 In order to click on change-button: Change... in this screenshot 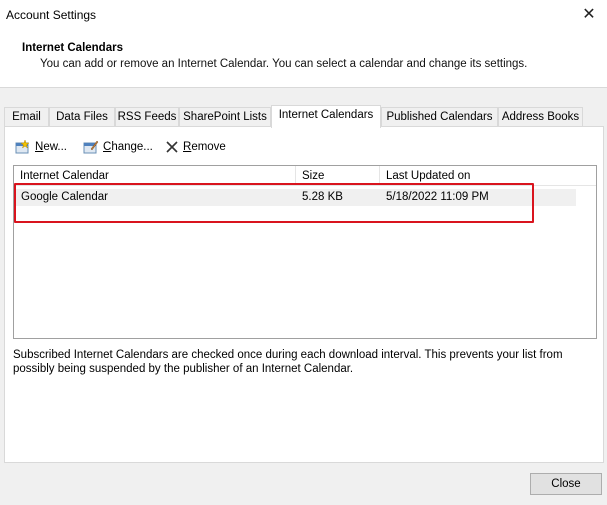, I will do `click(118, 147)`.